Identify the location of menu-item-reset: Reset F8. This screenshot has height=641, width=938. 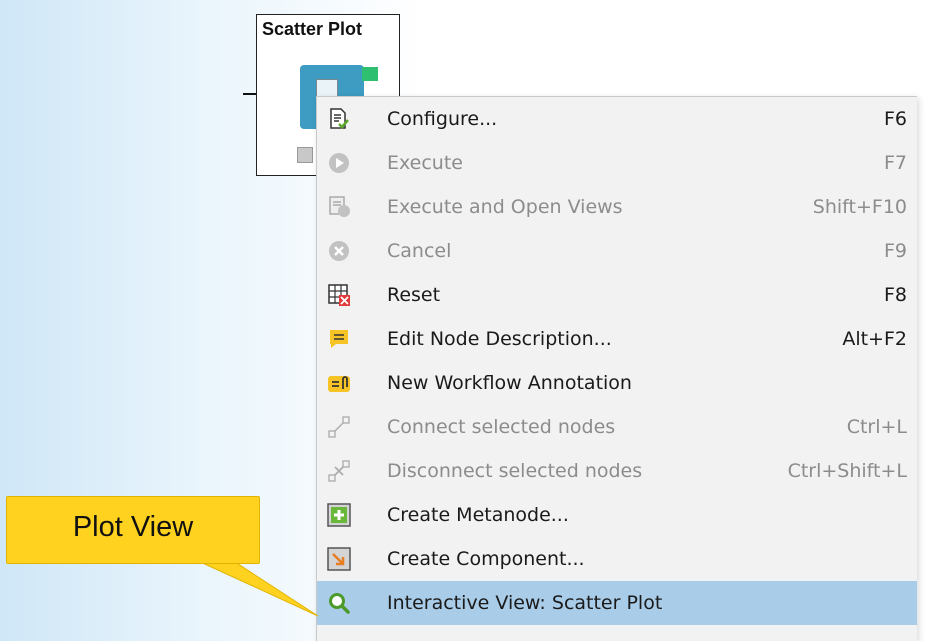
(617, 295).